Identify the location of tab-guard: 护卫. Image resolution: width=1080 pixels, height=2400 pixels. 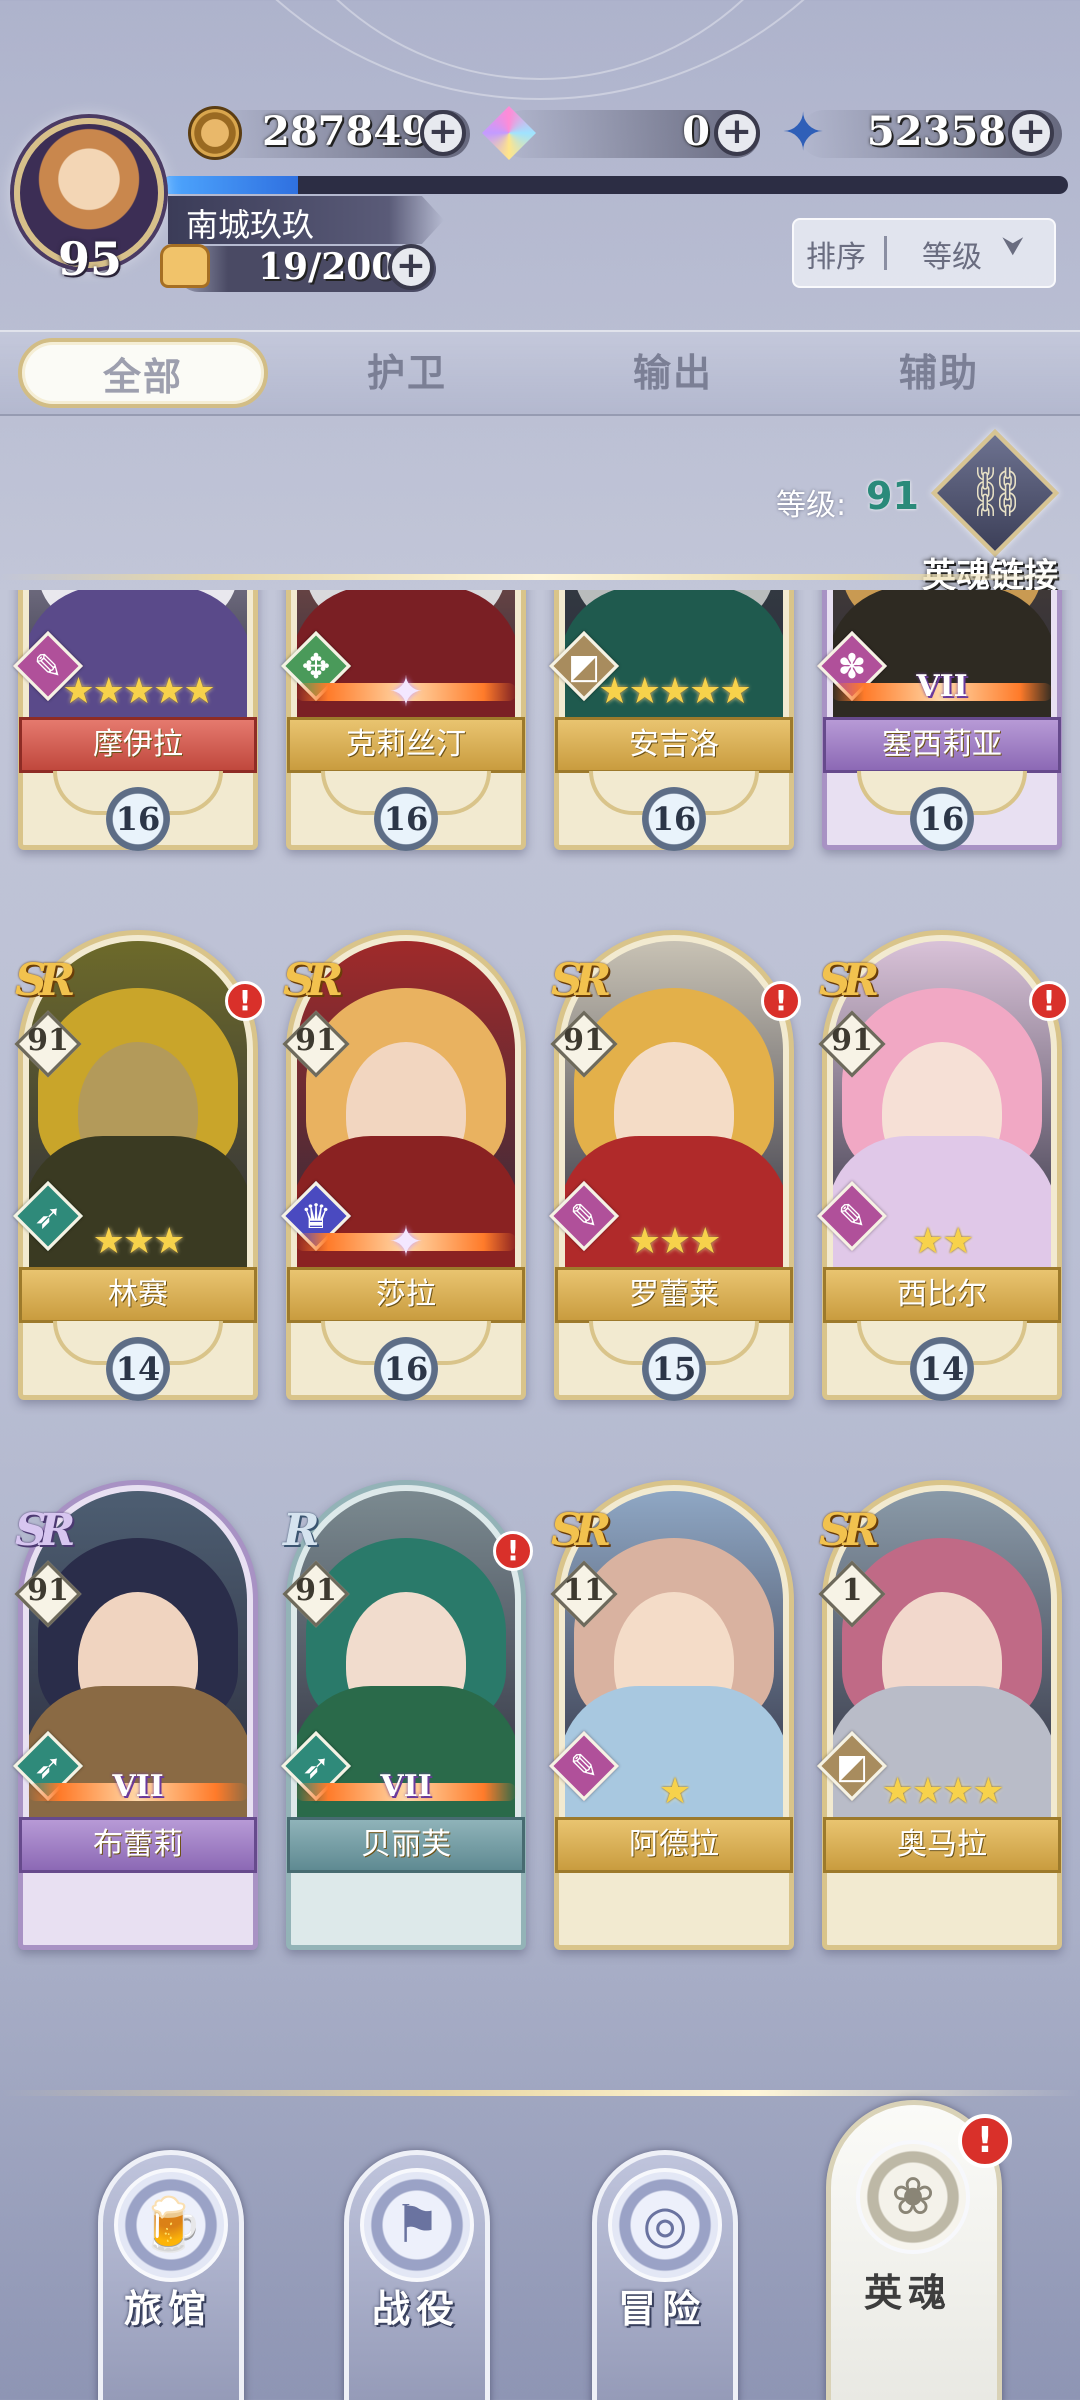
(407, 373).